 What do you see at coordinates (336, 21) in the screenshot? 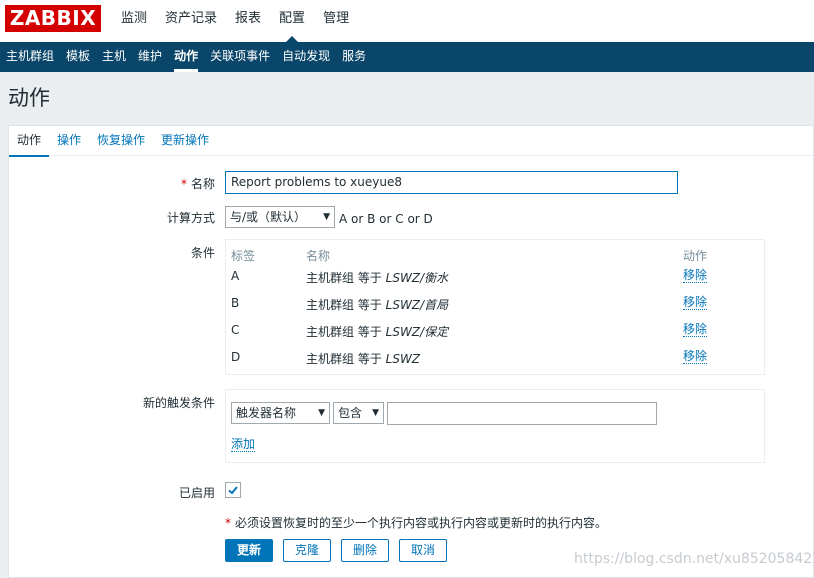
I see `main-menu-administration: 管理` at bounding box center [336, 21].